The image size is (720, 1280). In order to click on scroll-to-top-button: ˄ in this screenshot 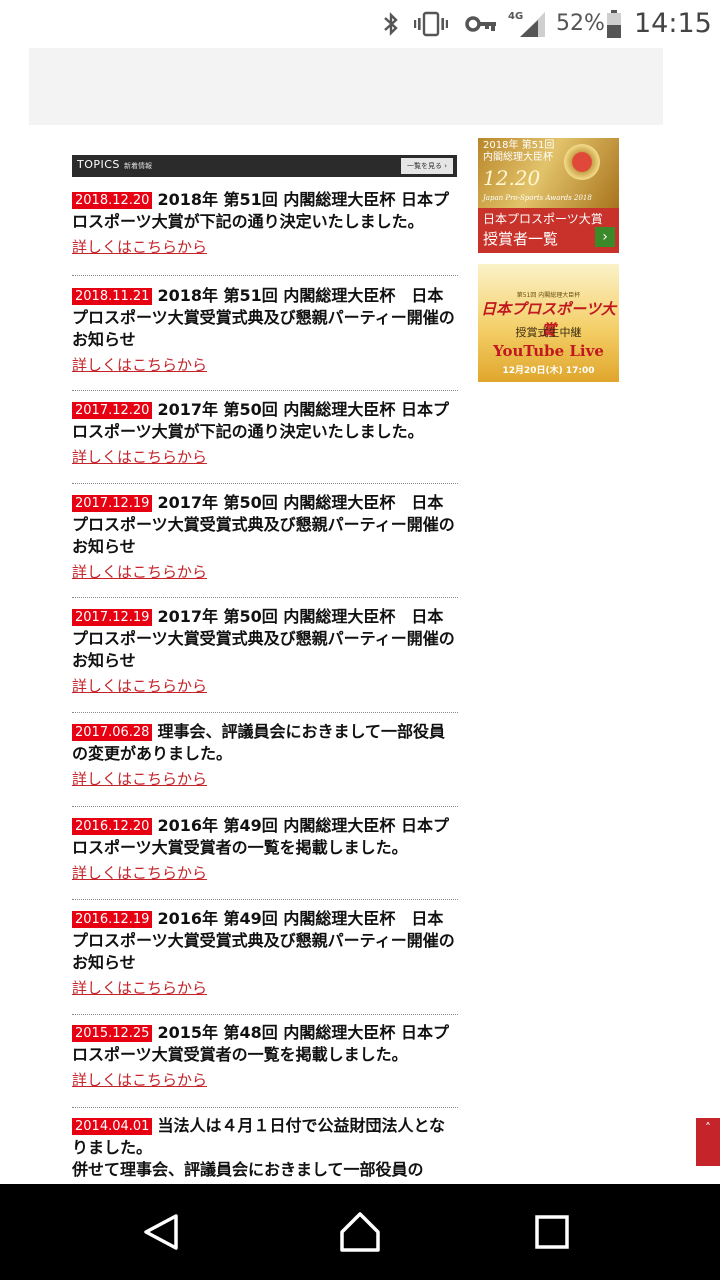, I will do `click(708, 1142)`.